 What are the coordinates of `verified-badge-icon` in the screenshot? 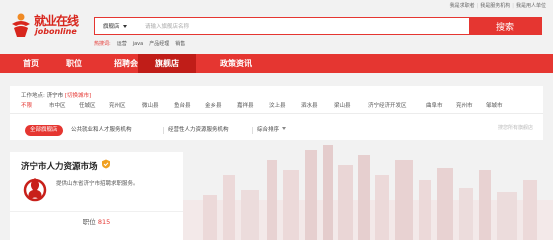 It's located at (106, 164).